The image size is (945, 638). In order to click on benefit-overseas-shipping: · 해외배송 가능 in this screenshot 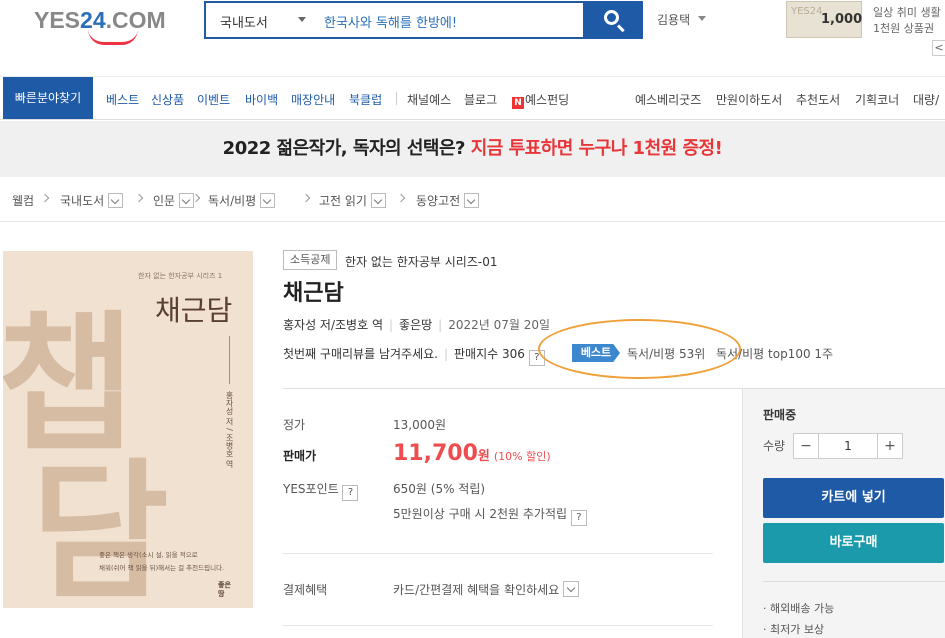, I will do `click(799, 608)`.